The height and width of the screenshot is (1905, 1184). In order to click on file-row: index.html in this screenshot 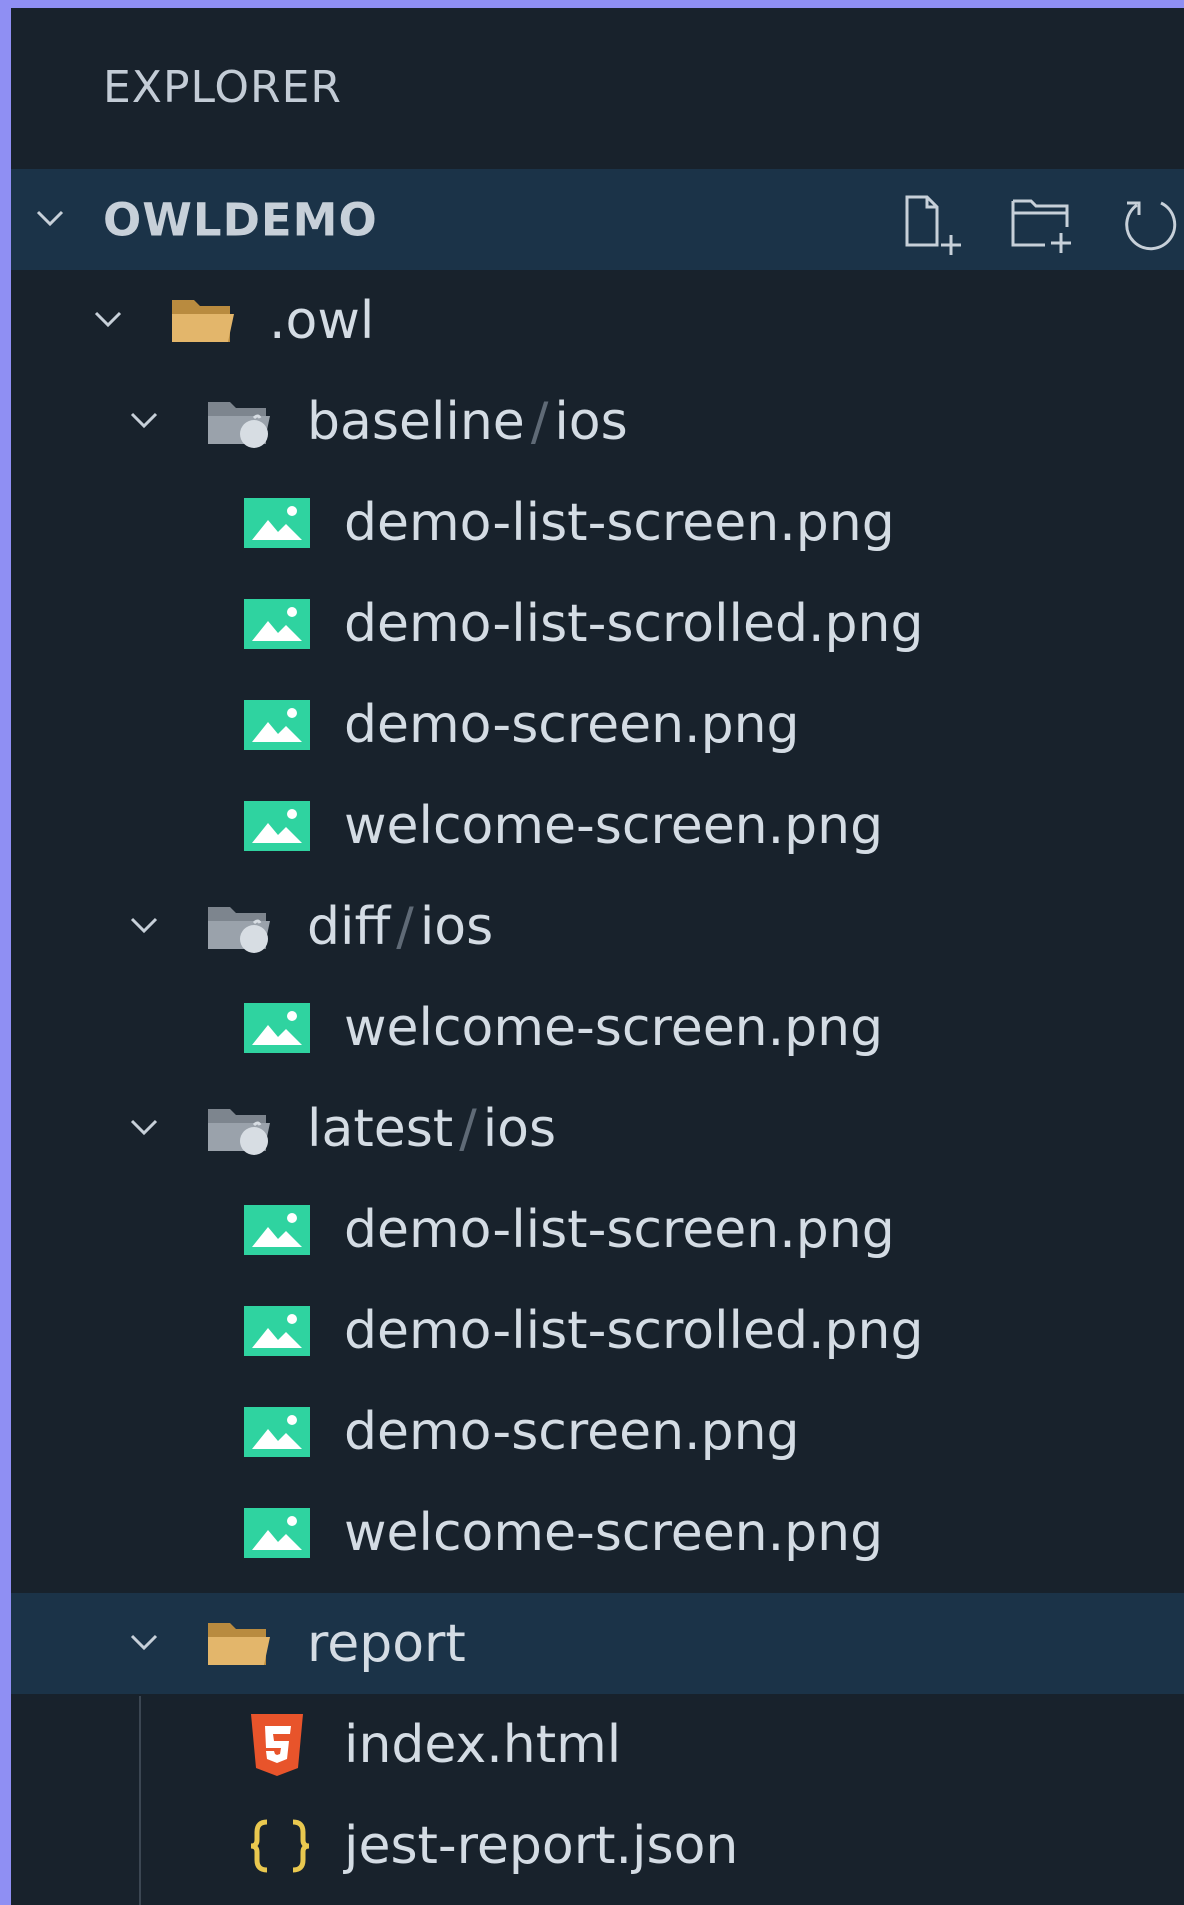, I will do `click(597, 1744)`.